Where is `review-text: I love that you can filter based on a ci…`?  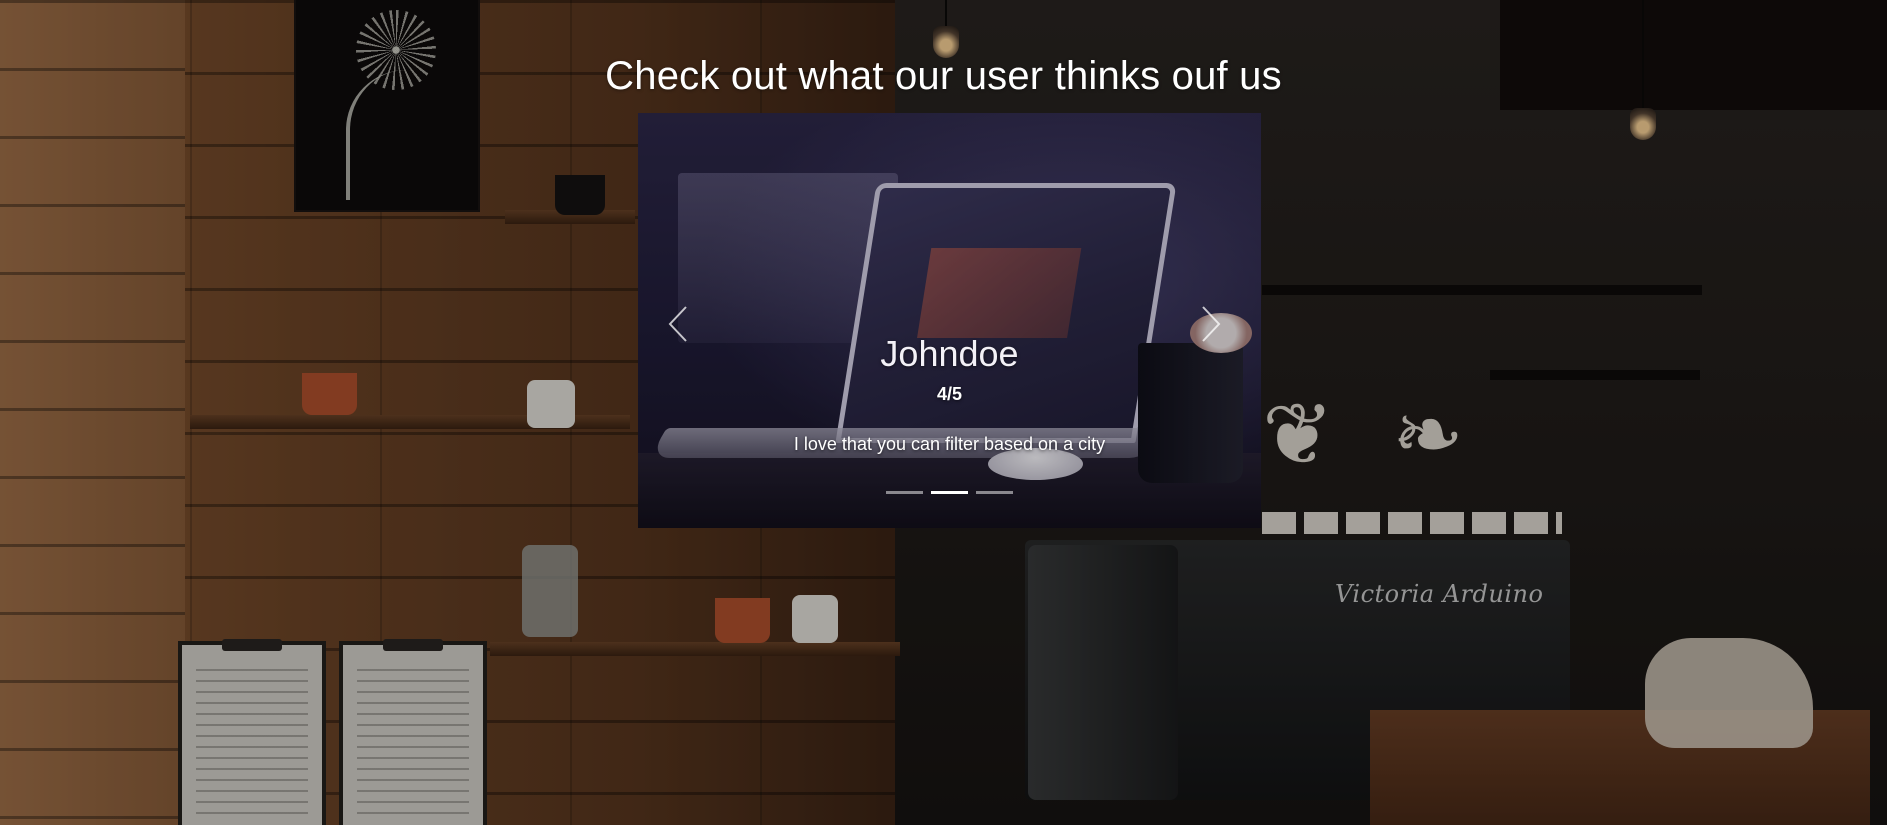
review-text: I love that you can filter based on a ci… is located at coordinates (949, 444).